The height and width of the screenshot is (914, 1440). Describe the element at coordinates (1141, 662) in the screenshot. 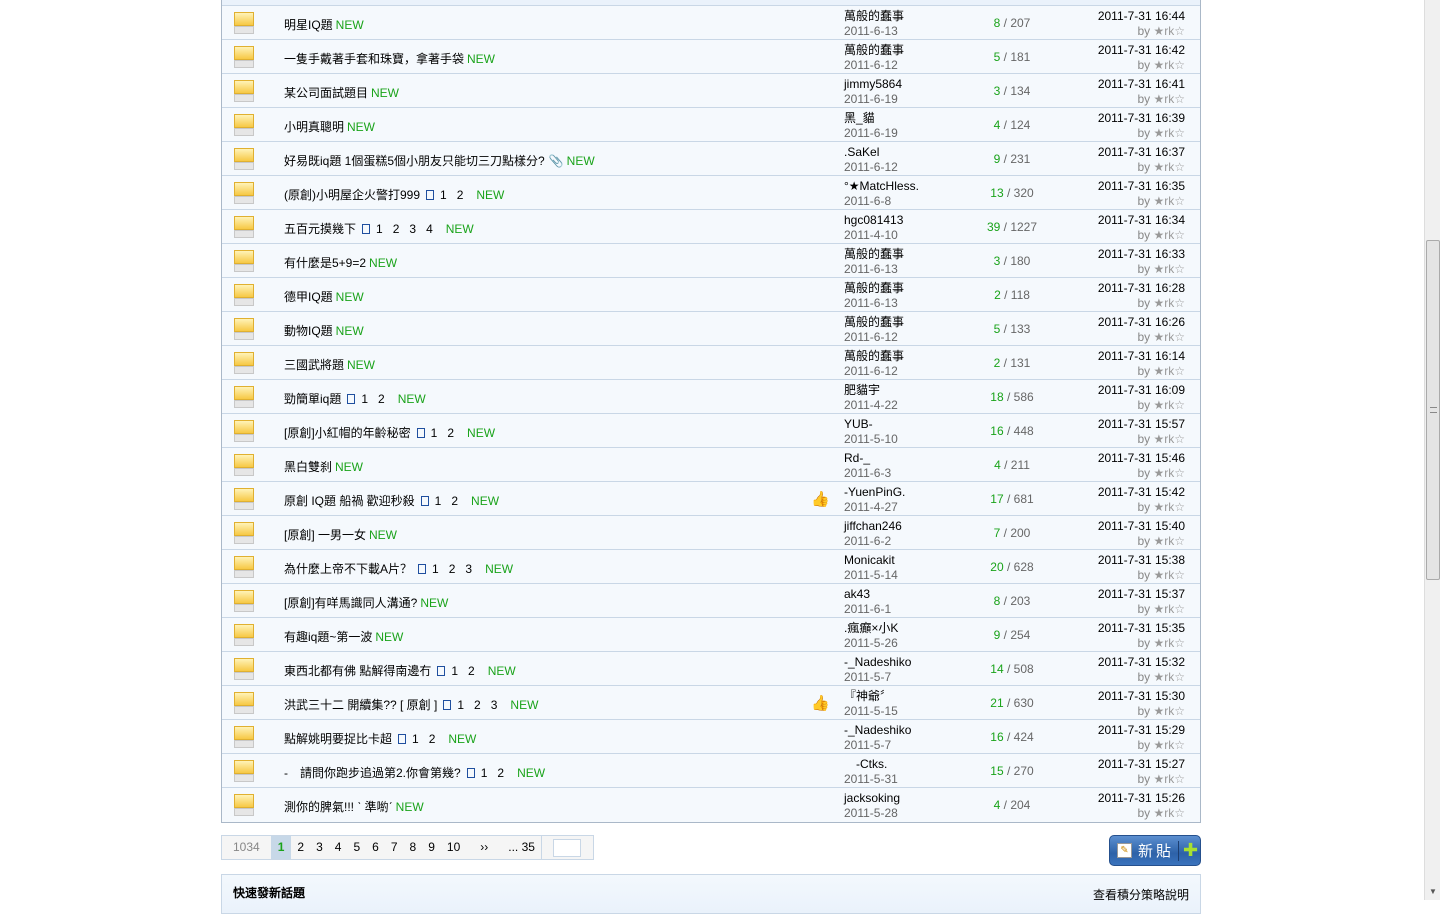

I see `last-post-time: 2011-7-31 15:32` at that location.